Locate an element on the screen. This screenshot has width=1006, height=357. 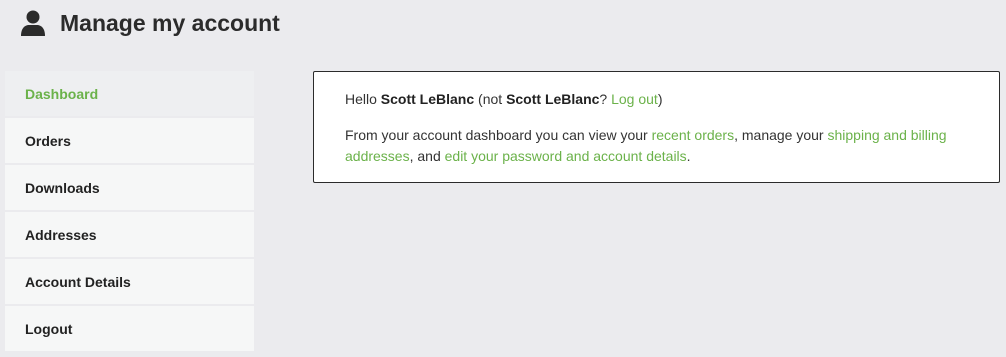
recent-orders-link: recent orders is located at coordinates (693, 135).